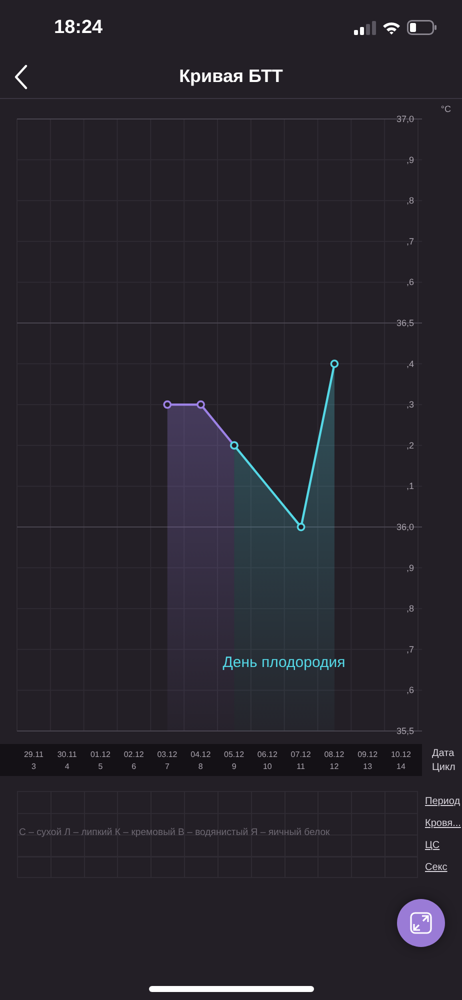 This screenshot has width=462, height=1000. I want to click on annotation-label: День плодородия, so click(284, 662).